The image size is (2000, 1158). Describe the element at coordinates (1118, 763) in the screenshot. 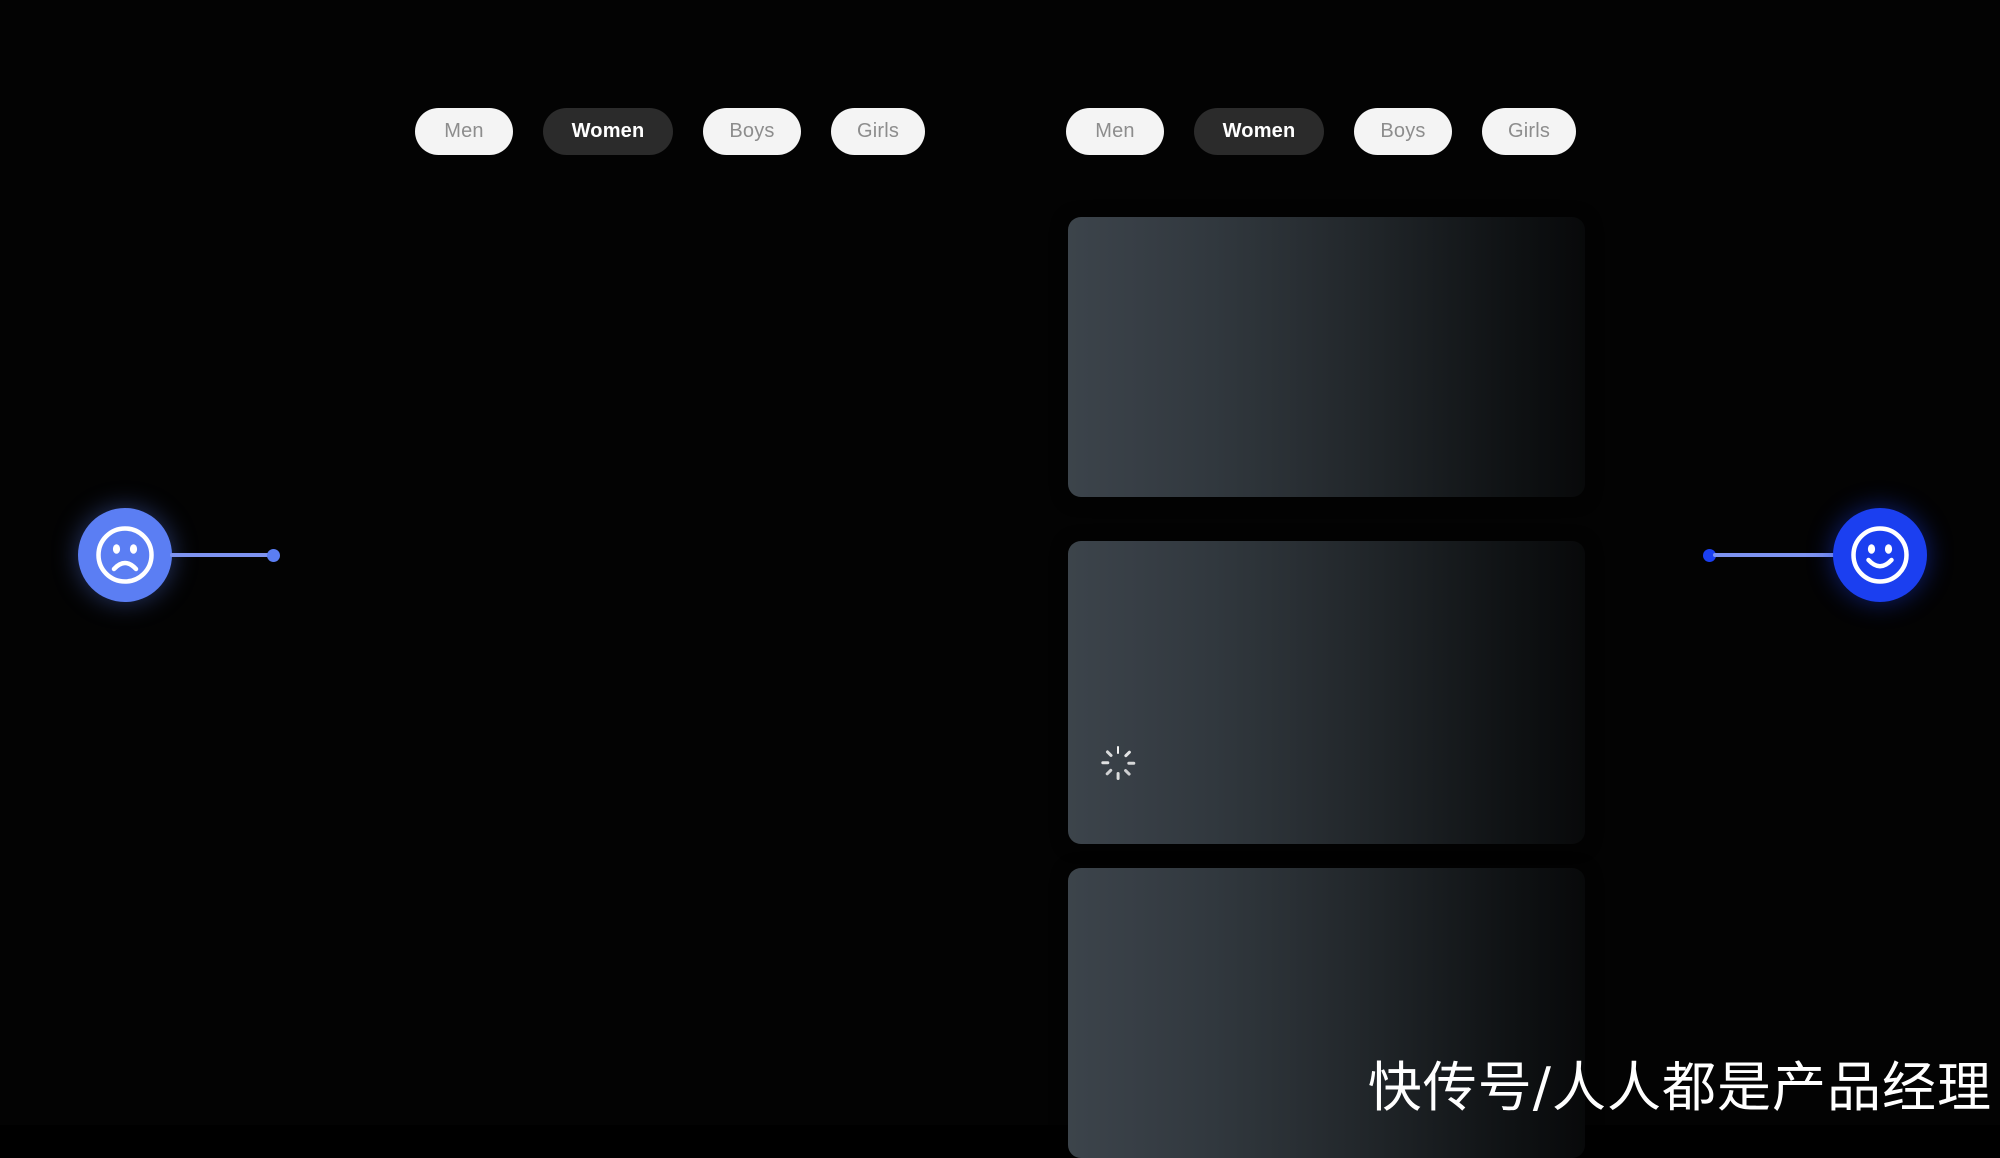

I see `loading-spinner-icon` at that location.